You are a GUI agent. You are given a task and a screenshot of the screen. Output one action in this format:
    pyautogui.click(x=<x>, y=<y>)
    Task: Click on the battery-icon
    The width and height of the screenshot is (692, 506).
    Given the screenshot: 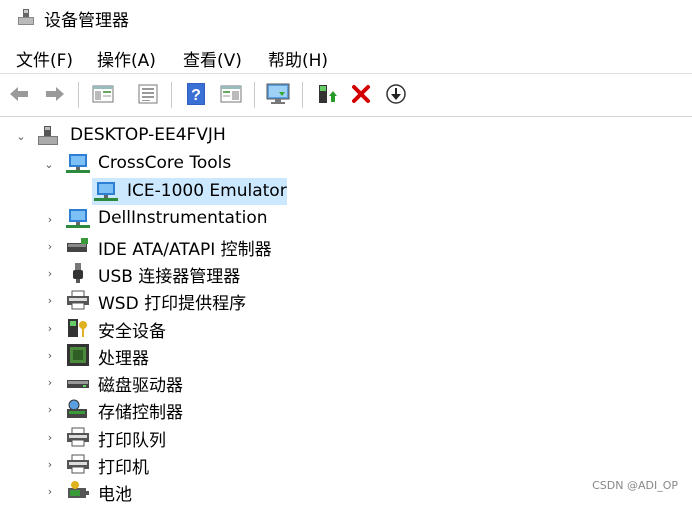 What is the action you would take?
    pyautogui.click(x=77, y=491)
    